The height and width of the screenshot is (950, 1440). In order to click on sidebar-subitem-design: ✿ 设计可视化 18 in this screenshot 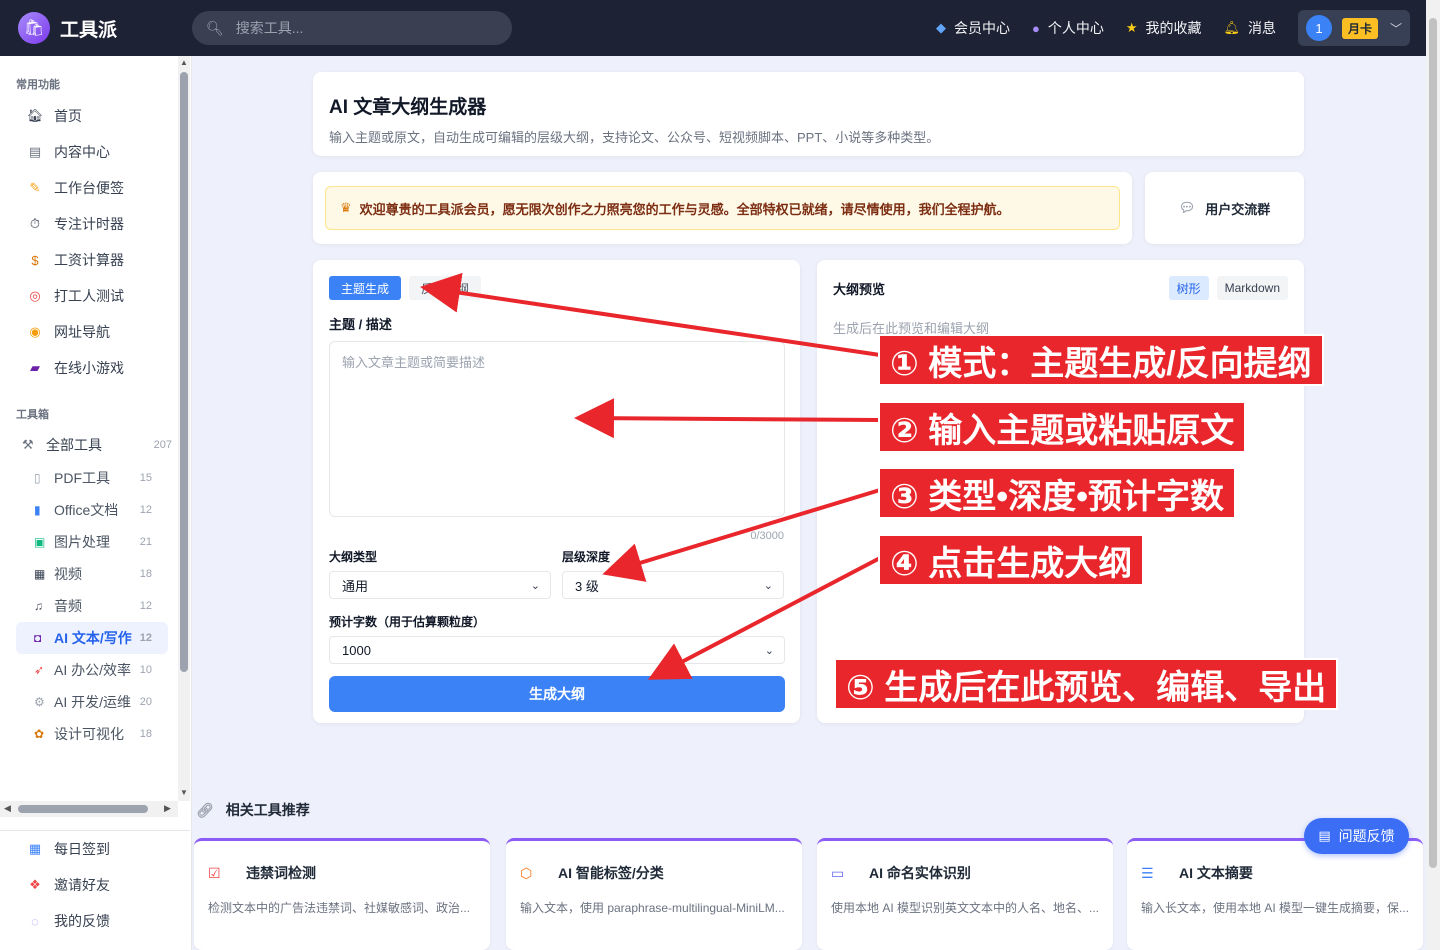, I will do `click(89, 734)`.